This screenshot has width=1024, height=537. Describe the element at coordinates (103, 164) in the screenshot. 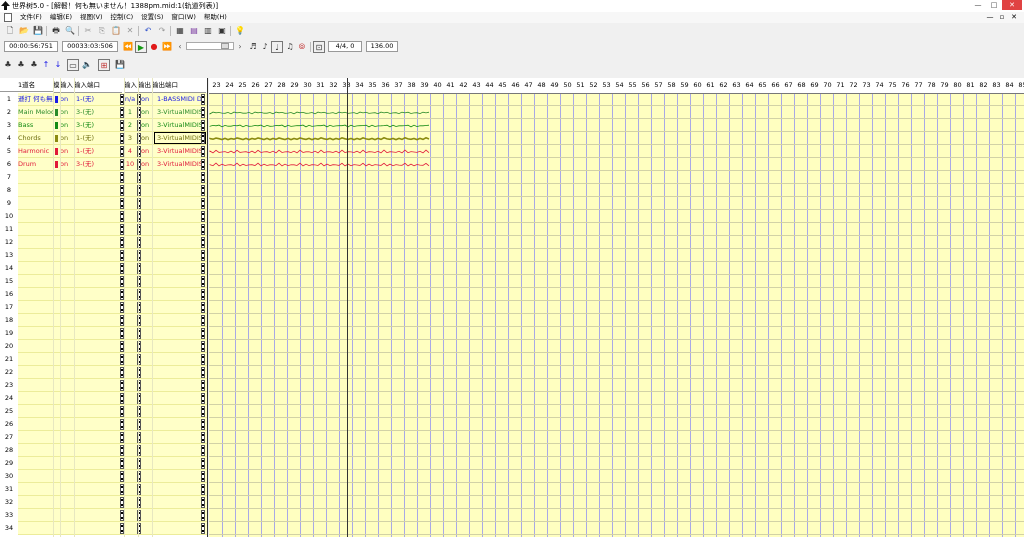

I see `track-row: 6 Drum on 3-(无) 10 on 3-VirtualMIDIS` at that location.